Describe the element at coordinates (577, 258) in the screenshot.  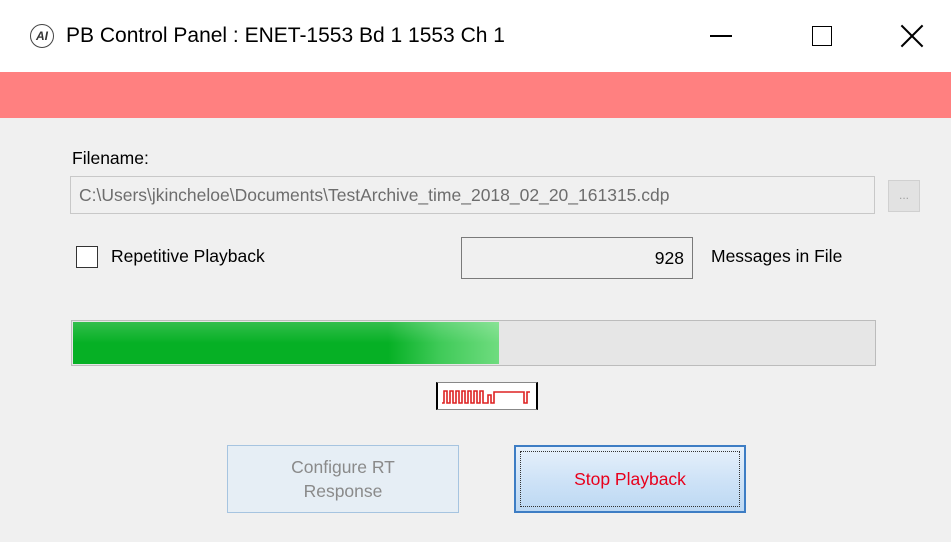
I see `message-count-field: 928` at that location.